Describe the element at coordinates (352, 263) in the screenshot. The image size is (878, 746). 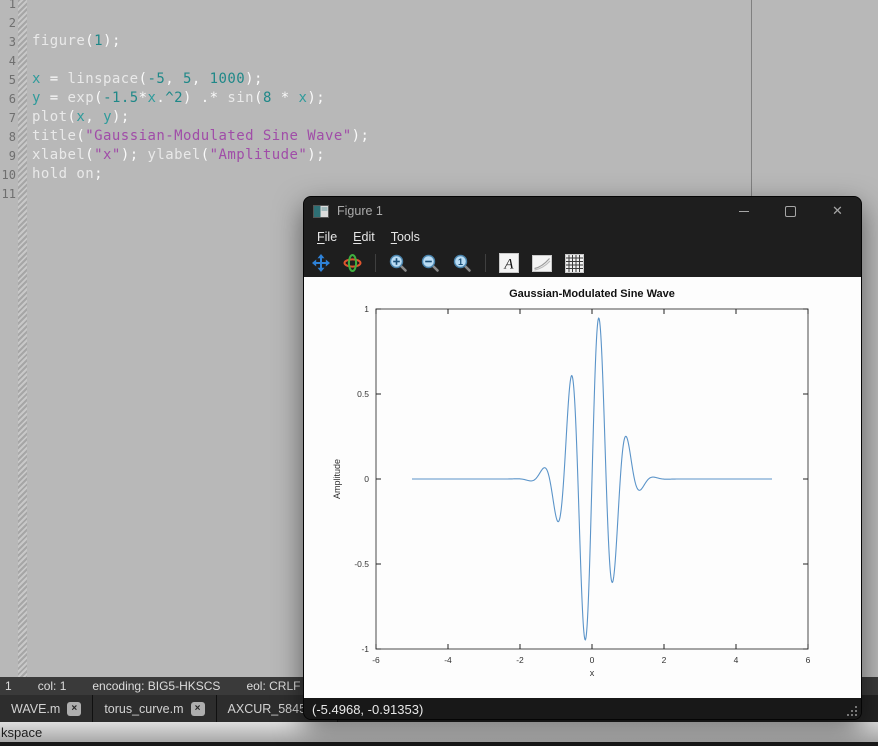
I see `rotate-icon` at that location.